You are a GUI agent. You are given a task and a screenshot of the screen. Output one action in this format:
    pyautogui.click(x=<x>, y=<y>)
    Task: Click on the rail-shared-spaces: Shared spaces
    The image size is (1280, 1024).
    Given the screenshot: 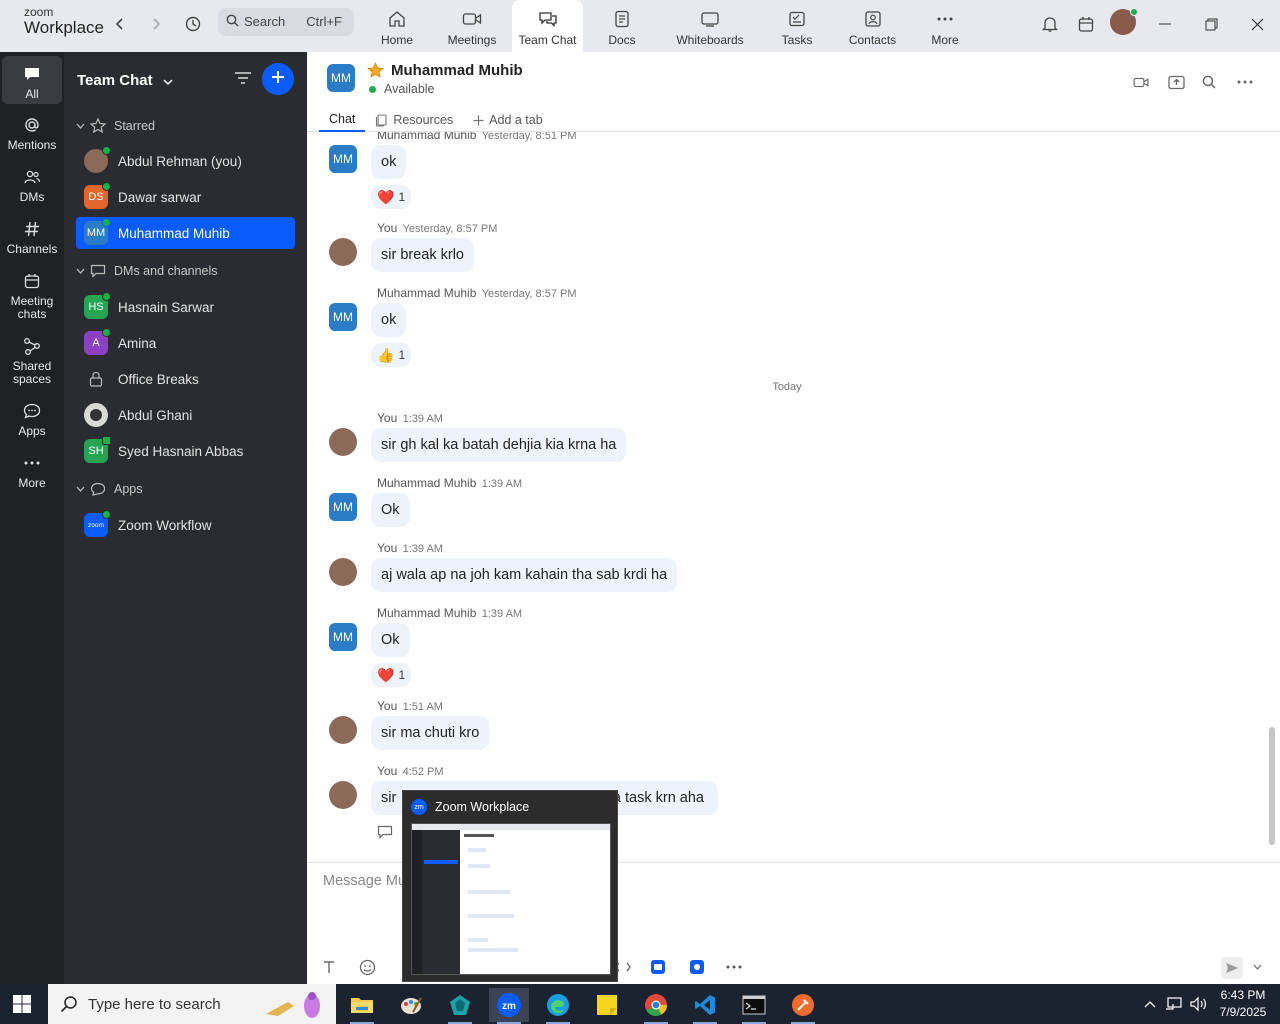 What is the action you would take?
    pyautogui.click(x=32, y=360)
    